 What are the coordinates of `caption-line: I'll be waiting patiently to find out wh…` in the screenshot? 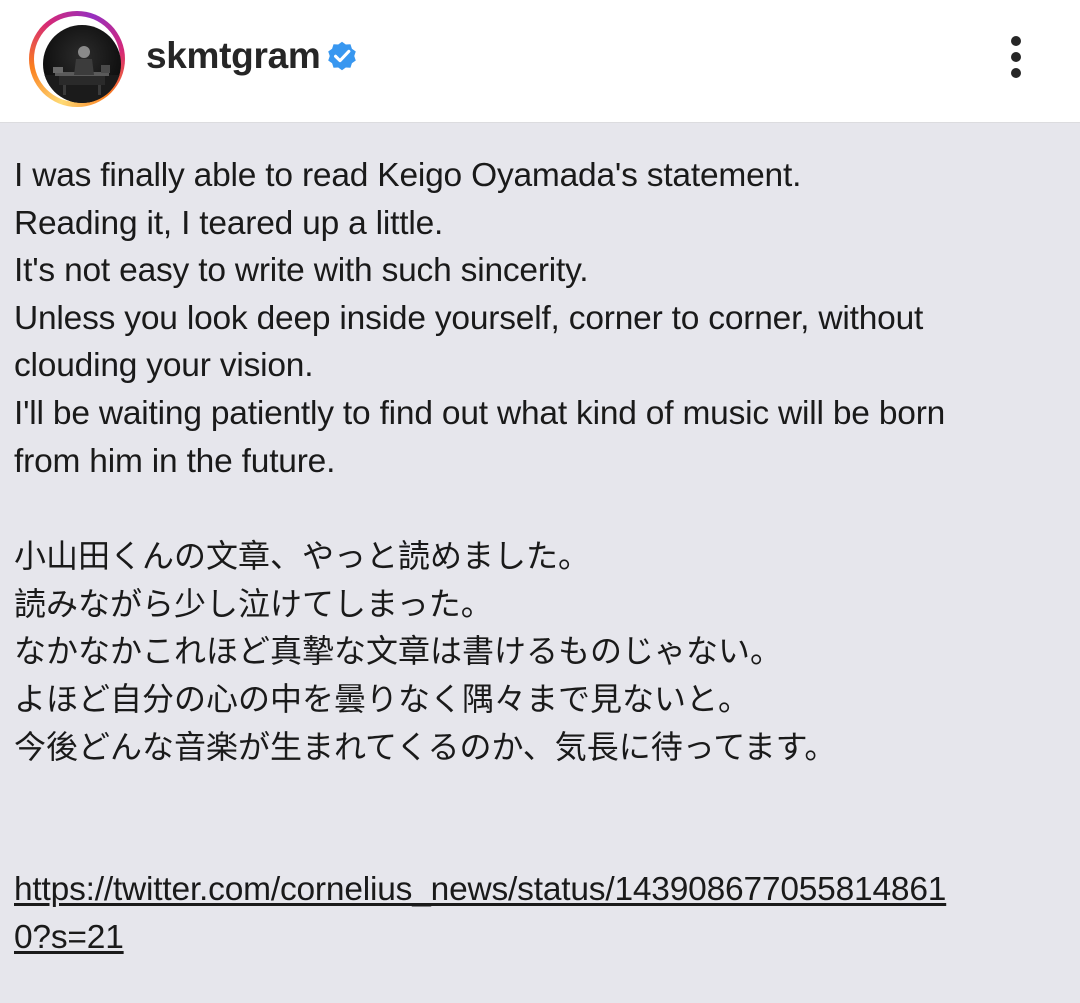 It's located at (480, 413).